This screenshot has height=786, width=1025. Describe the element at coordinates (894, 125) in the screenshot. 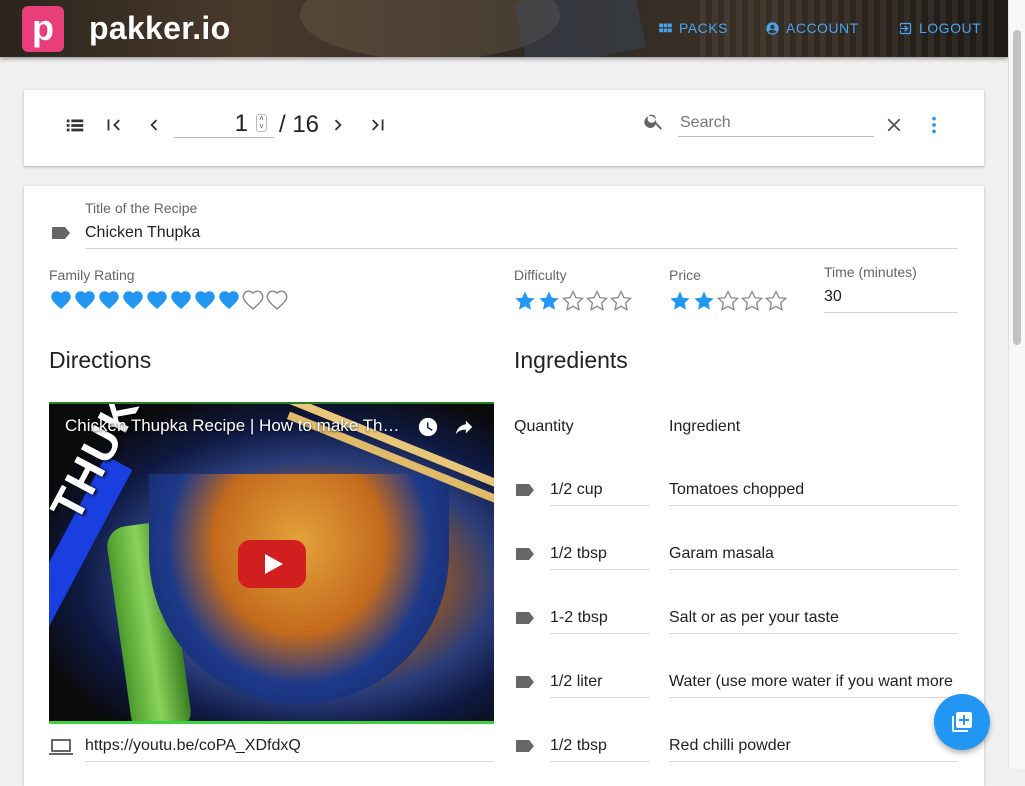

I see `clear-search-icon` at that location.